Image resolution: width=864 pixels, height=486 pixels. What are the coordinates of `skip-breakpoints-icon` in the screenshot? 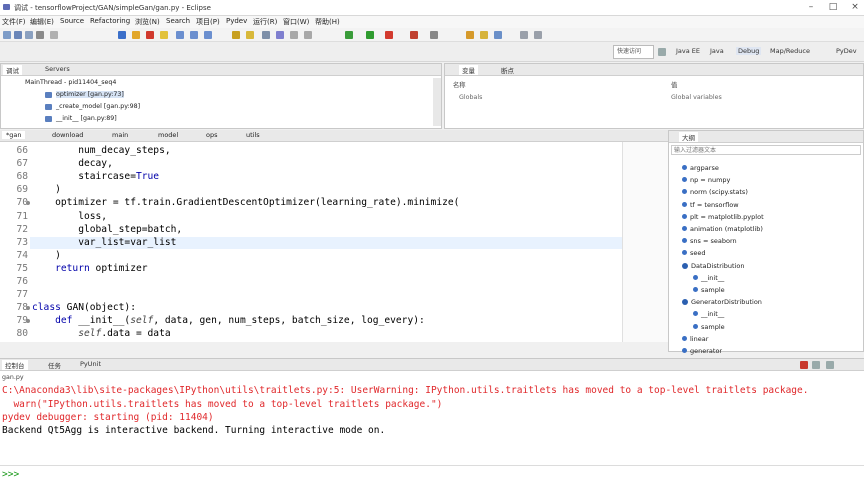 It's located at (54, 35).